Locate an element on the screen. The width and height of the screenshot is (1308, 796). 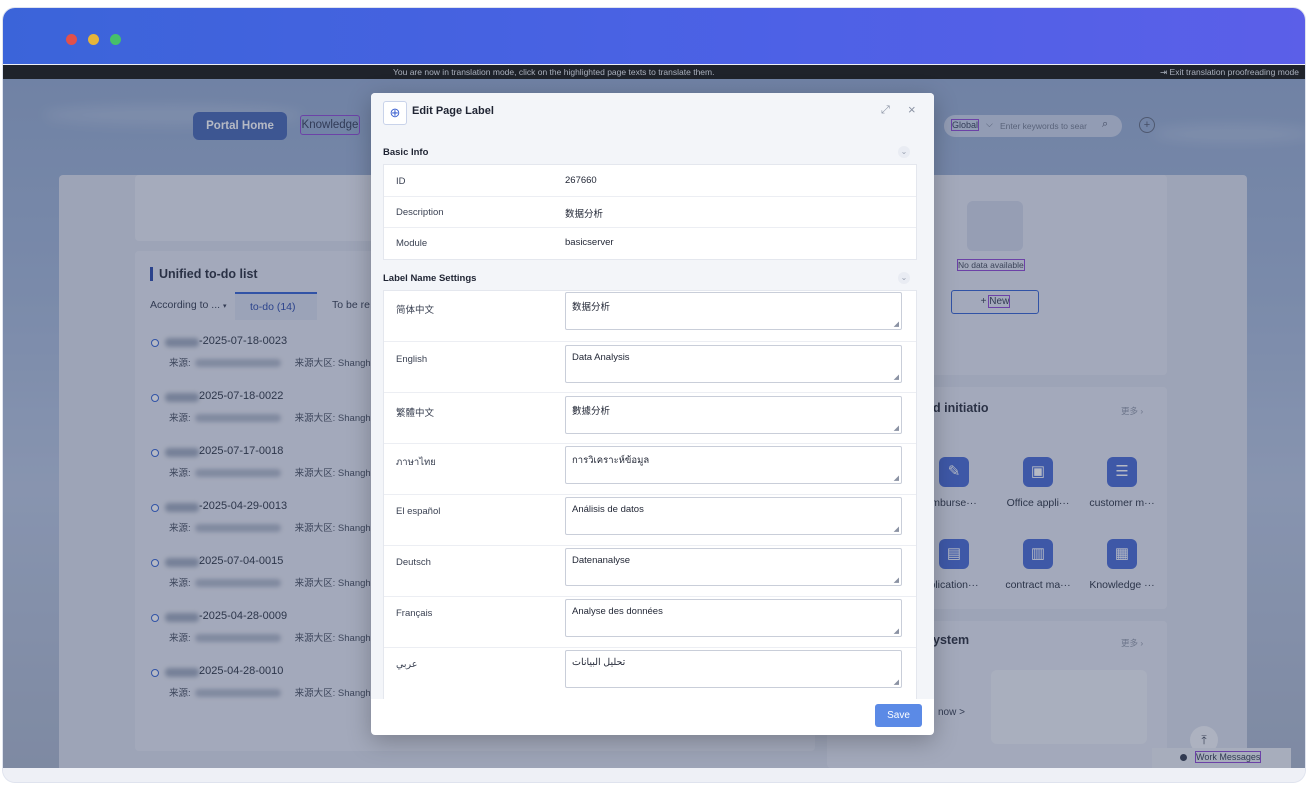
table-row: English Data Analysis ◢ is located at coordinates (650, 367).